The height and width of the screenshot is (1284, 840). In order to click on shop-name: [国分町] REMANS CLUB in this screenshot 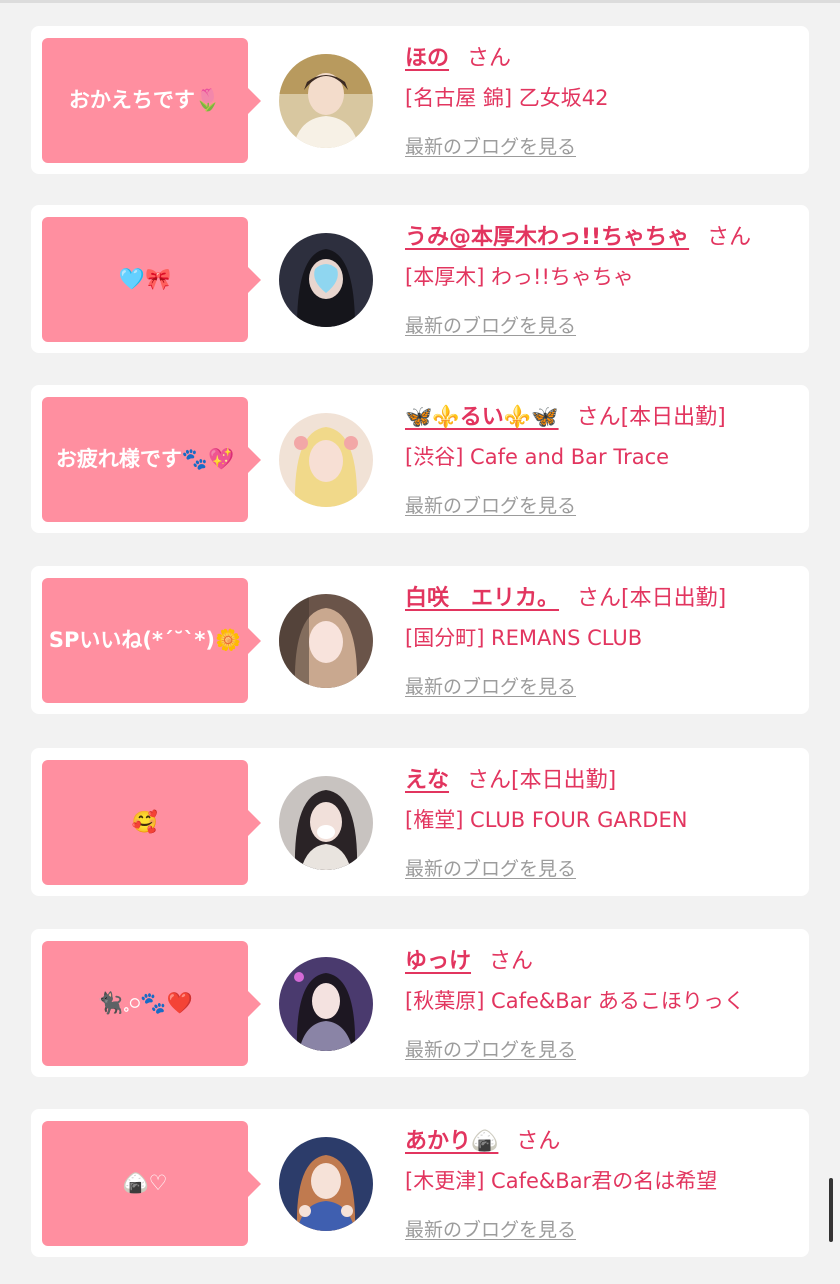, I will do `click(524, 638)`.